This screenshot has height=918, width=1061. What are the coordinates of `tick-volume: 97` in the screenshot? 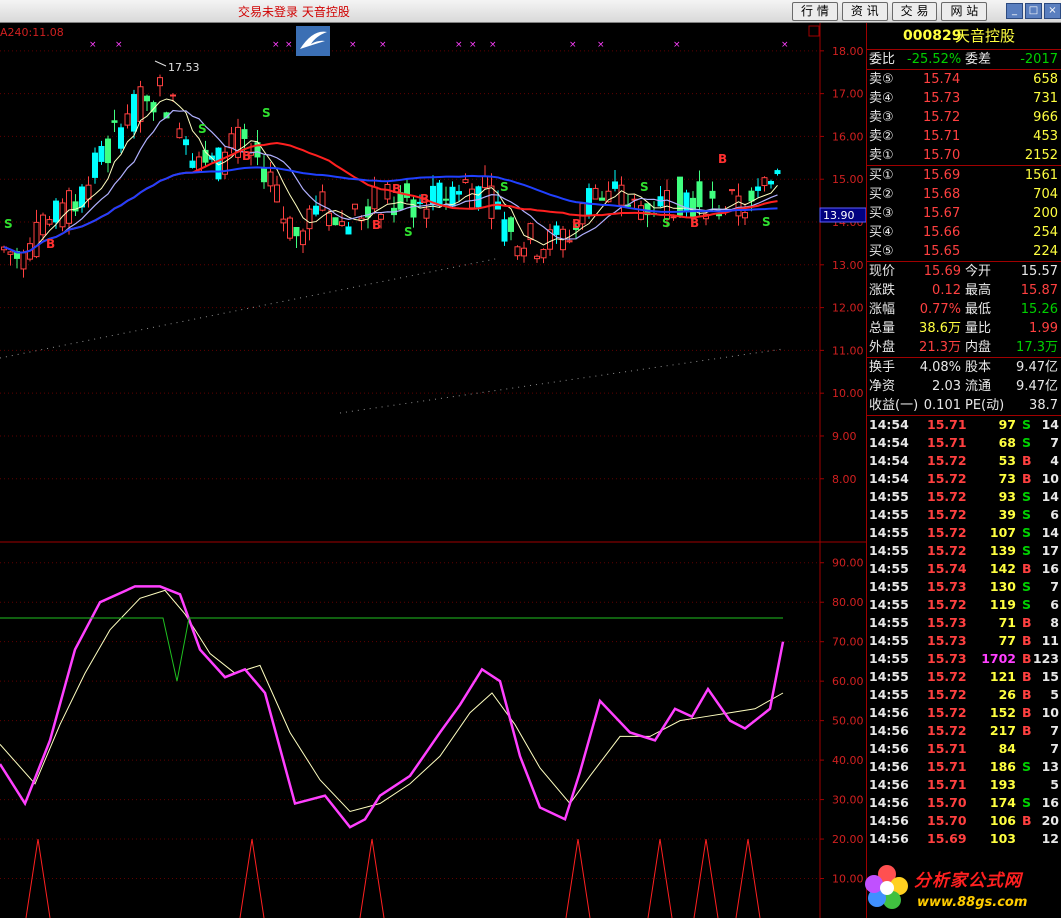 It's located at (1007, 424).